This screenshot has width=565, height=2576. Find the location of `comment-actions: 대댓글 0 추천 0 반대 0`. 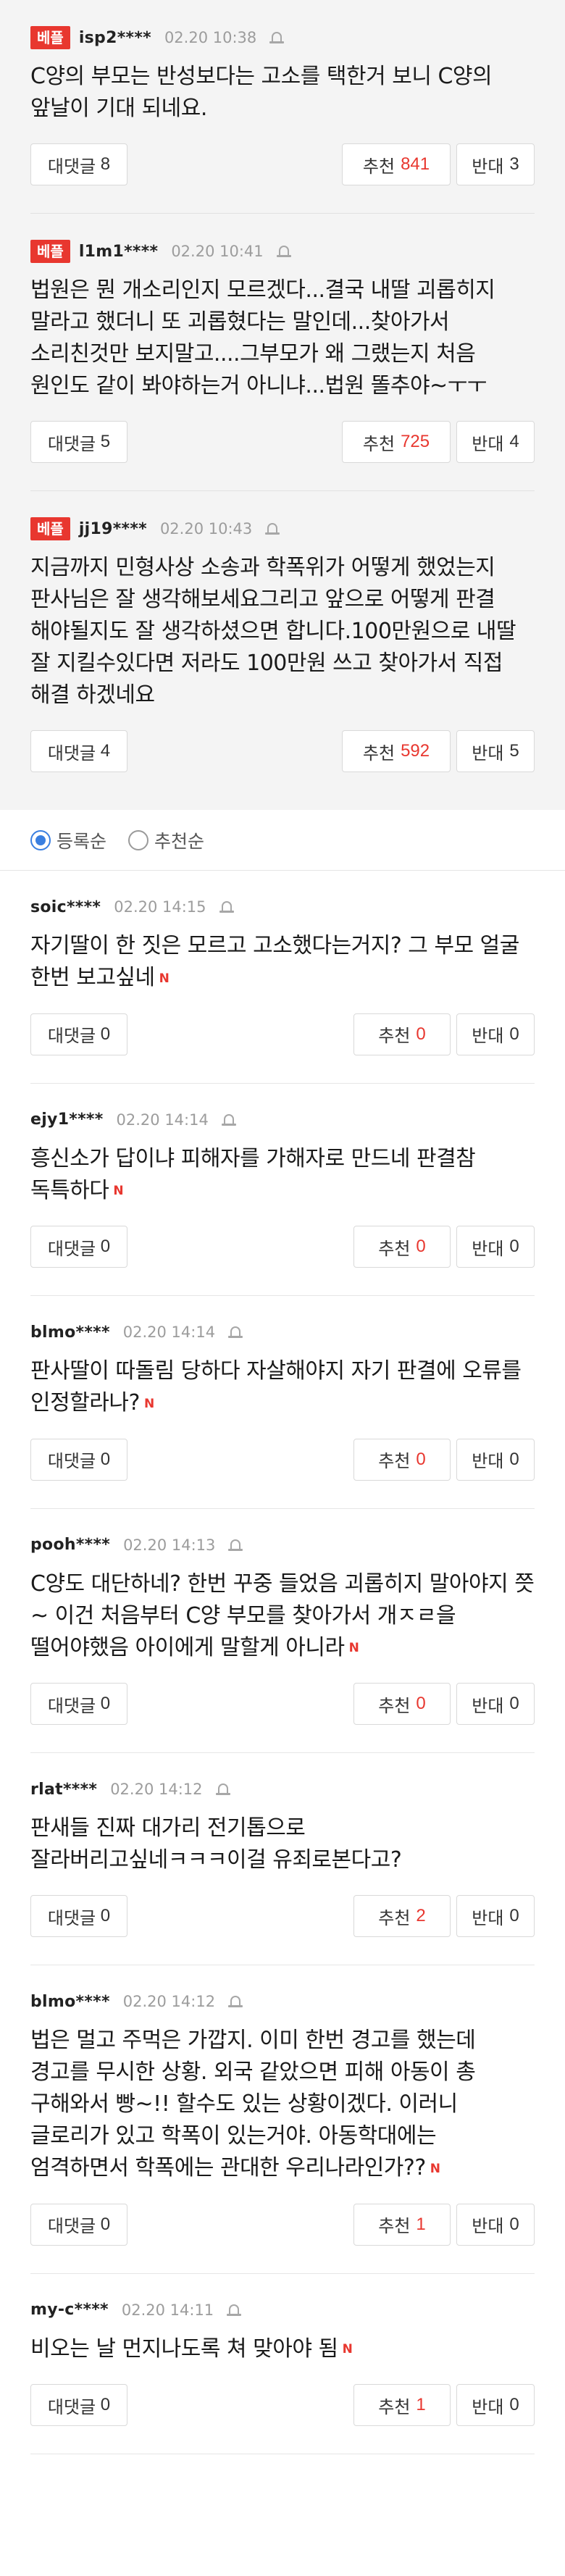

comment-actions: 대댓글 0 추천 0 반대 0 is located at coordinates (282, 1260).